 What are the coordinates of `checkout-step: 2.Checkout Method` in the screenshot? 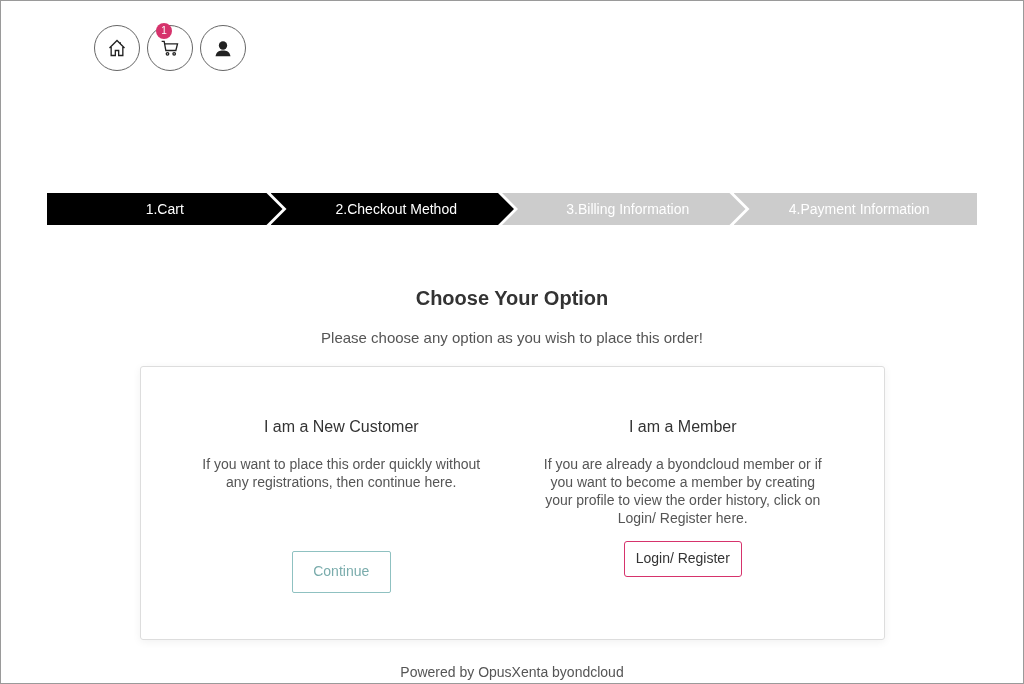 It's located at (392, 209).